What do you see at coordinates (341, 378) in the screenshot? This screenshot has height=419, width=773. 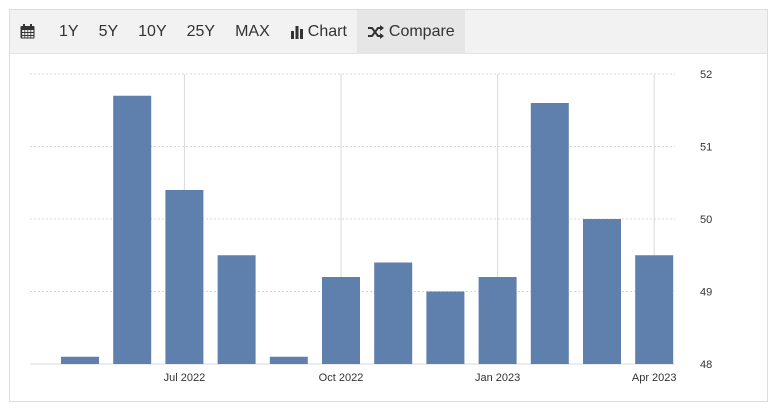 I see `x-tick-label: Oct 2022` at bounding box center [341, 378].